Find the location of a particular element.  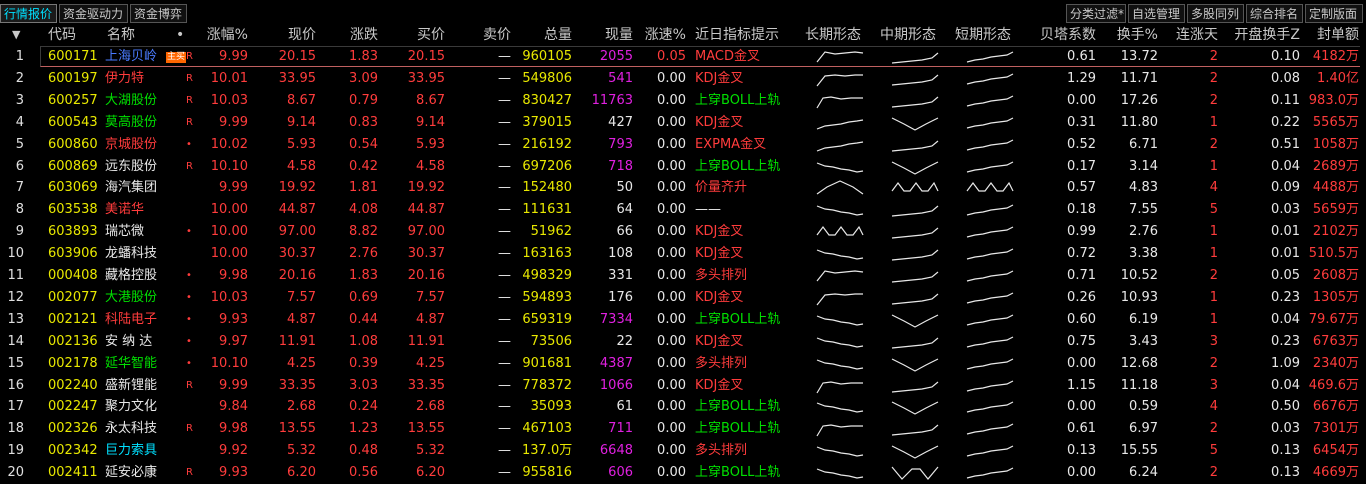

change: 0.39 is located at coordinates (363, 363).